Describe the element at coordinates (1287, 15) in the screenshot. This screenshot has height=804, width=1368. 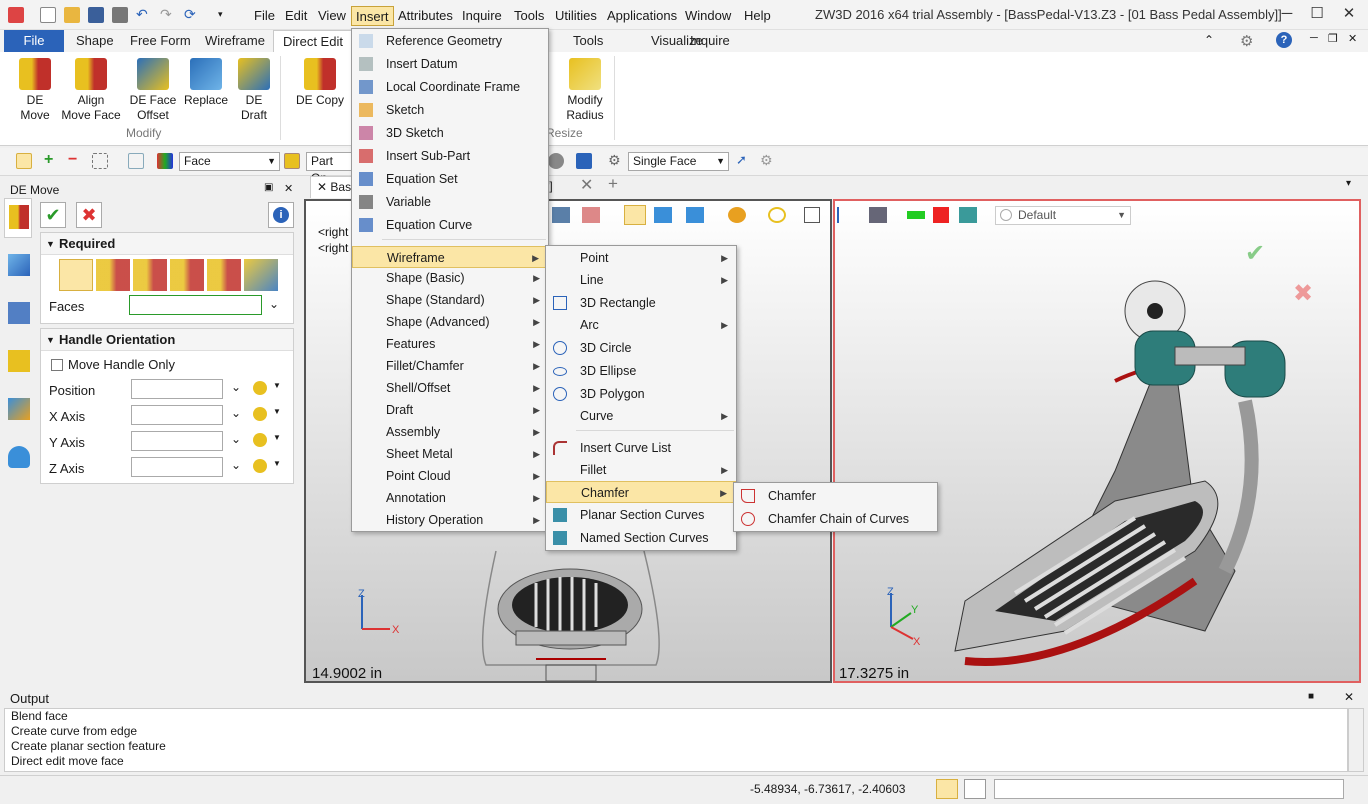
I see `minimize-button: ─` at that location.